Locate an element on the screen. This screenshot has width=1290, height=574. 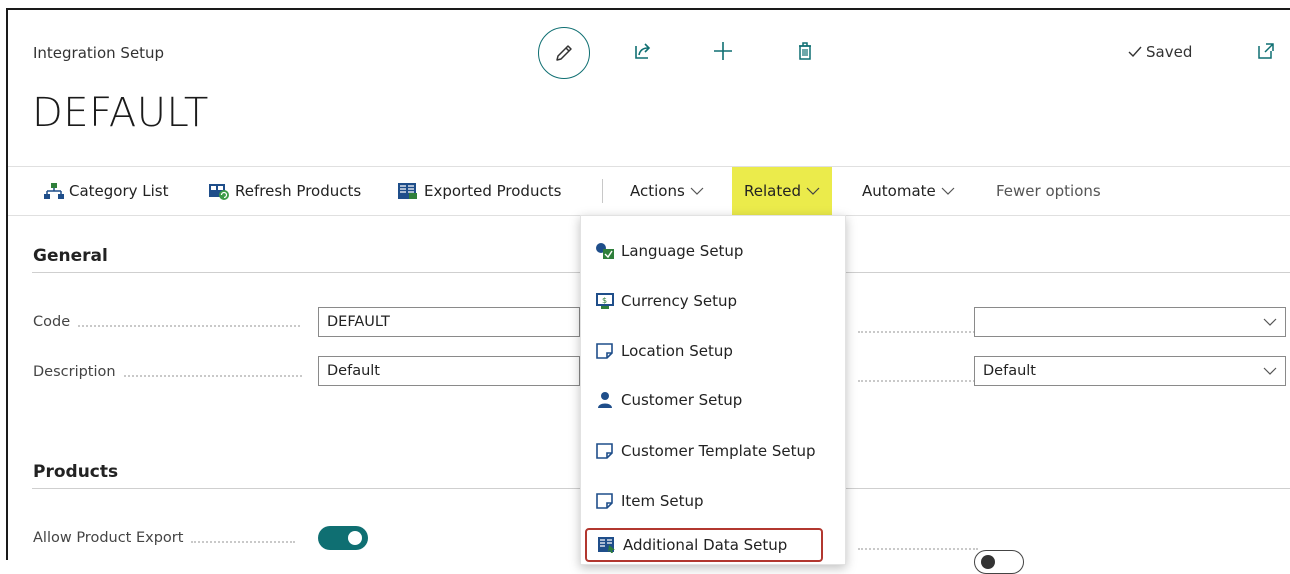
saved-label: Saved is located at coordinates (1169, 52).